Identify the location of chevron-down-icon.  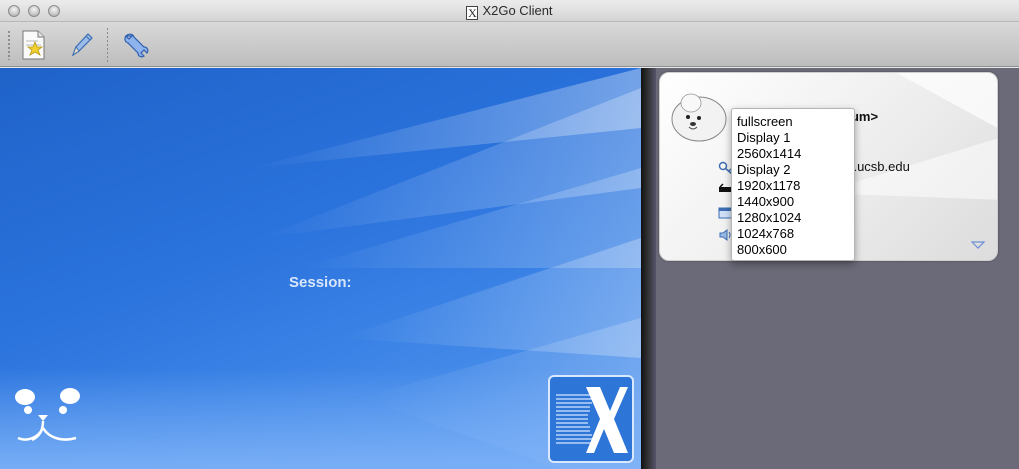
(978, 243).